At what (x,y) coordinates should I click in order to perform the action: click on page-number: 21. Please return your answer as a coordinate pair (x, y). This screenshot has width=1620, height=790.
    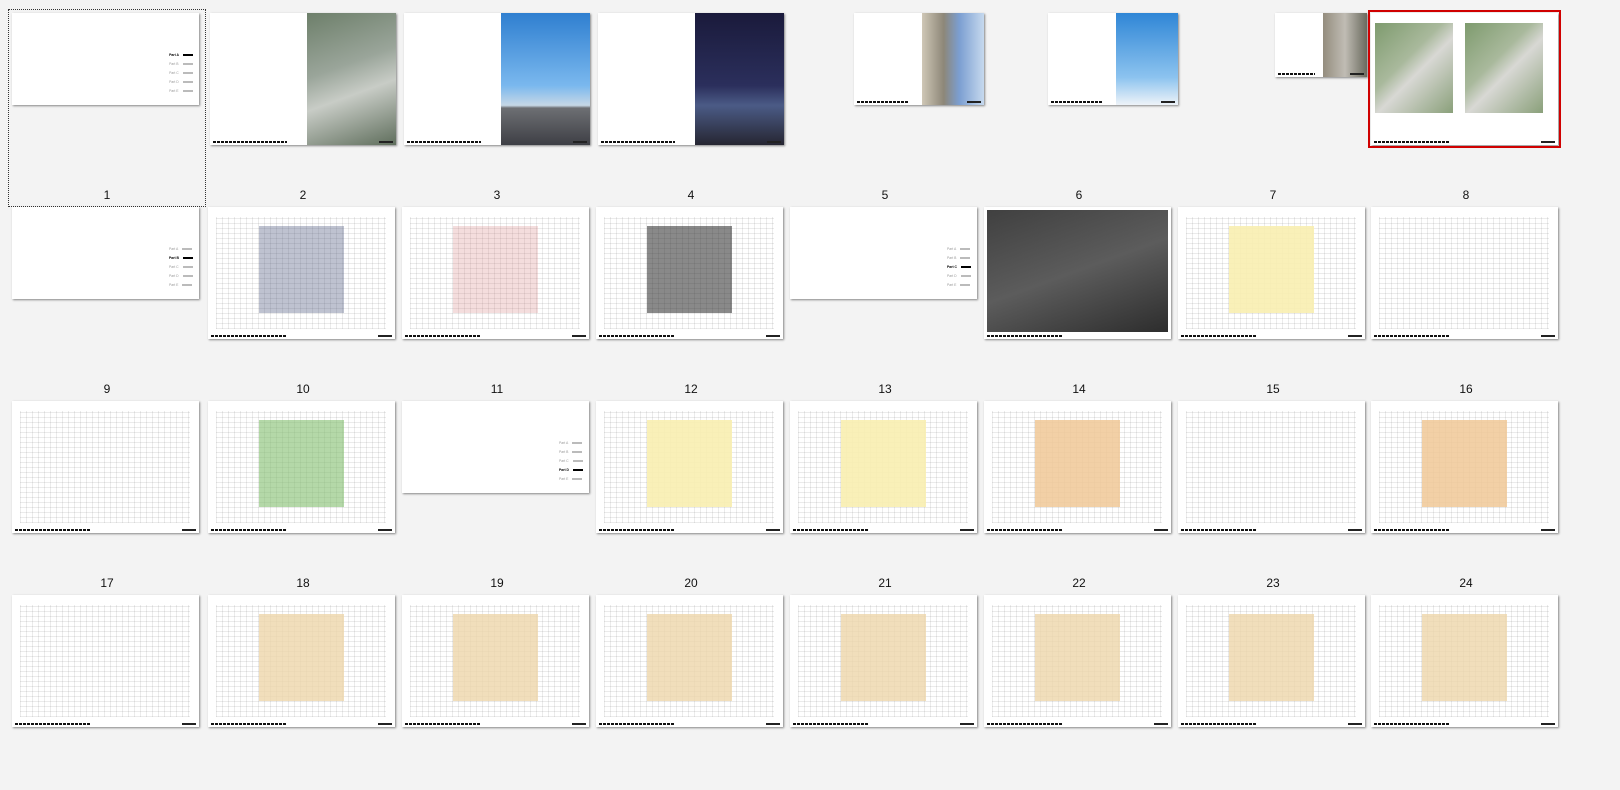
    Looking at the image, I should click on (885, 583).